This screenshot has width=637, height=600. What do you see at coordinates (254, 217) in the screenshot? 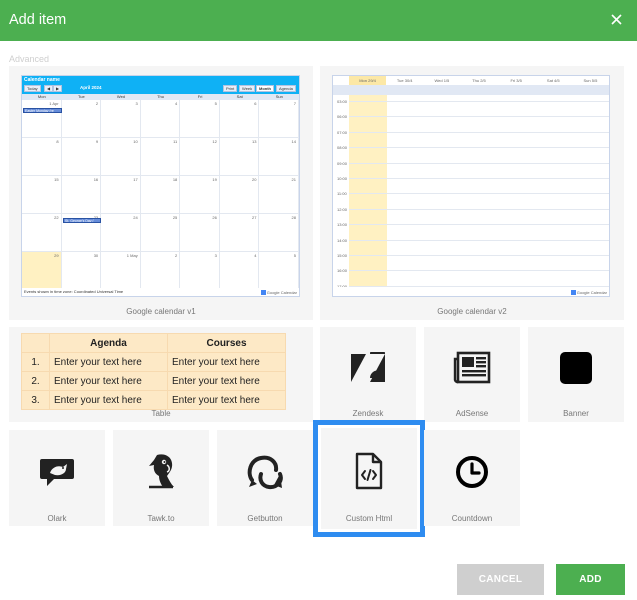
I see `day-number: 27` at bounding box center [254, 217].